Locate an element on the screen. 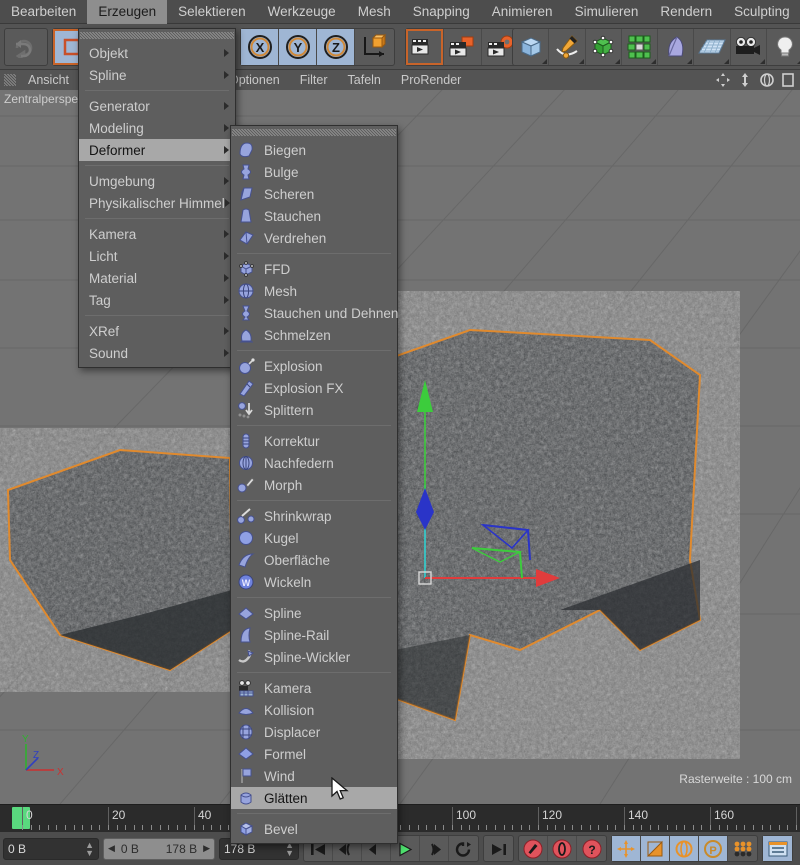 The image size is (800, 865). pla-key-icon is located at coordinates (742, 848).